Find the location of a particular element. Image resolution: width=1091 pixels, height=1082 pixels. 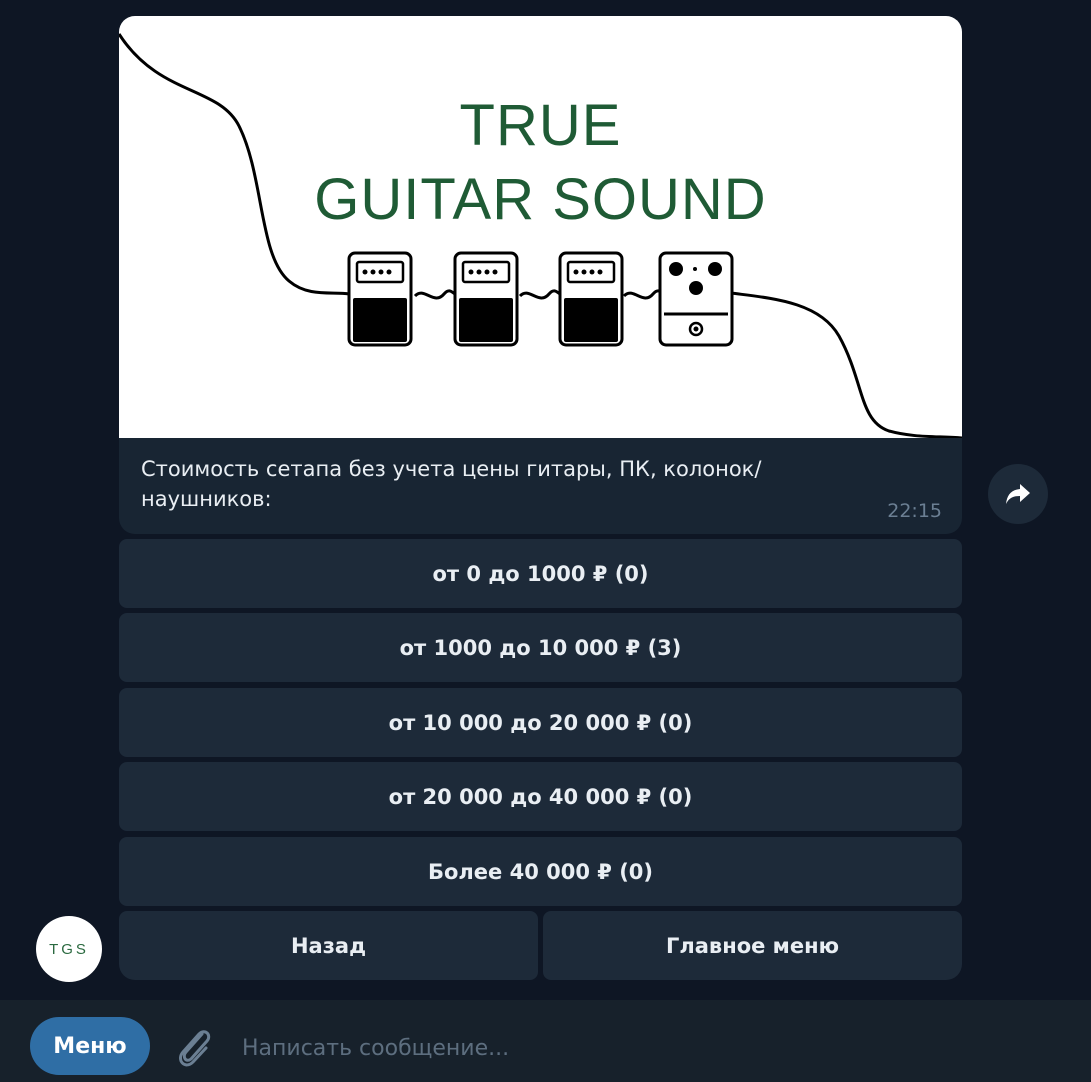

avatar: TGS is located at coordinates (69, 949).